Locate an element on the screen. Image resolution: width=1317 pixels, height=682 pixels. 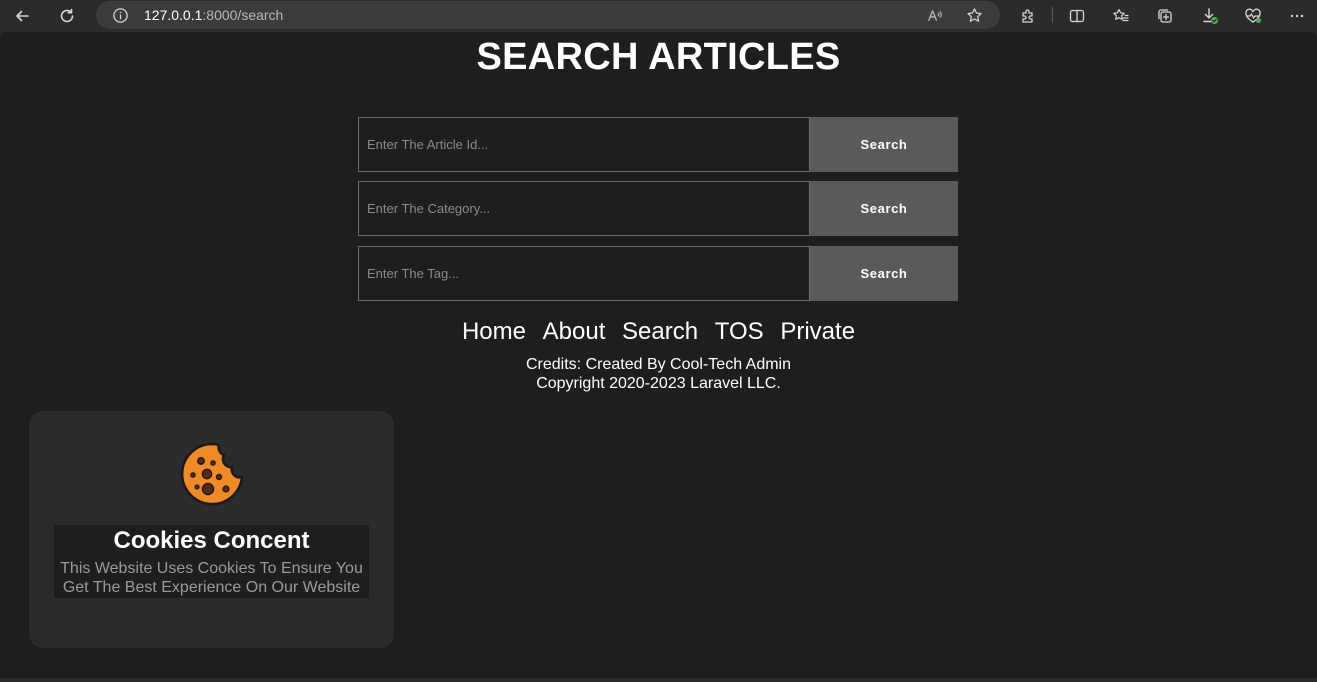
browser-essentials-button is located at coordinates (1253, 16).